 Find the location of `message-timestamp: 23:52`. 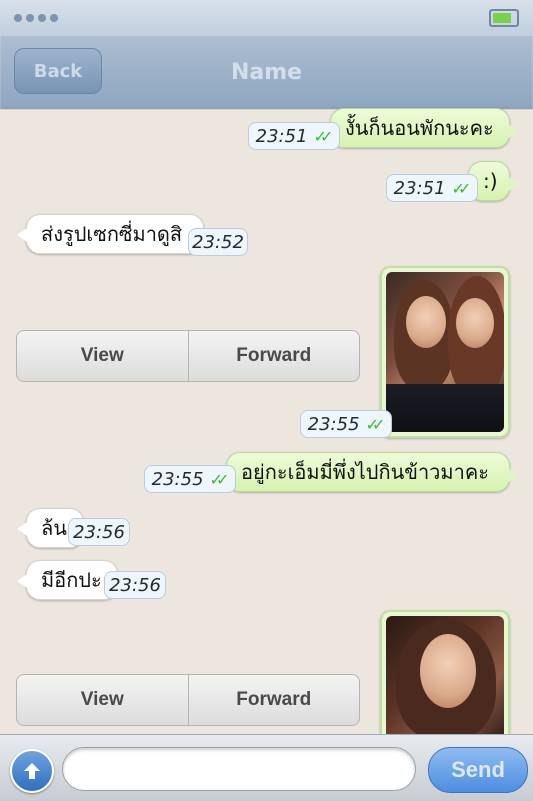

message-timestamp: 23:52 is located at coordinates (218, 242).